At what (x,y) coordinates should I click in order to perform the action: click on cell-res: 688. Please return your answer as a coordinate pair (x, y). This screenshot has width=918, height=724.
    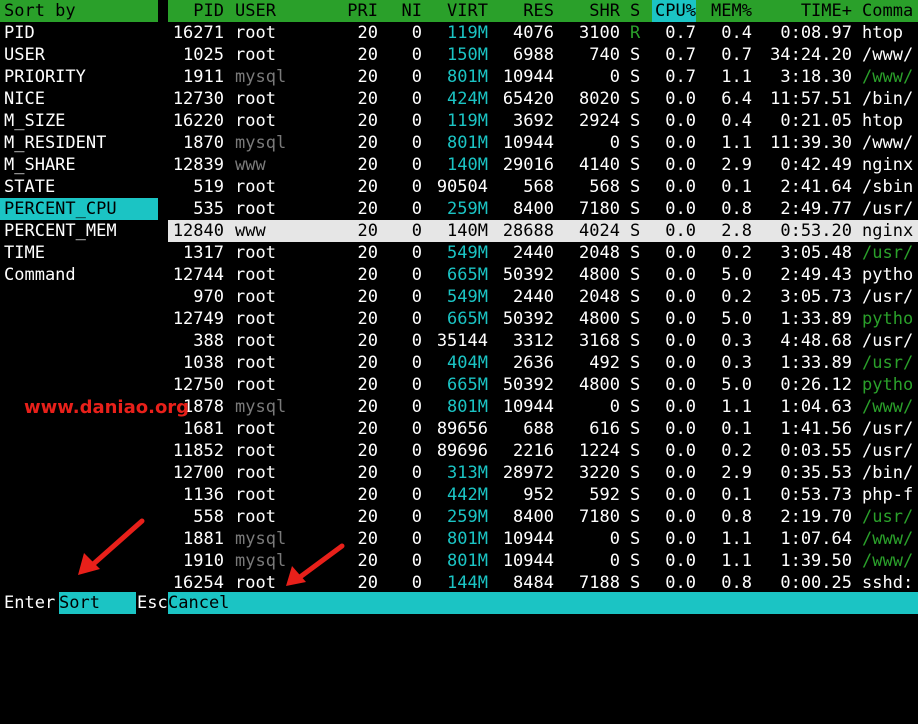
    Looking at the image, I should click on (538, 429).